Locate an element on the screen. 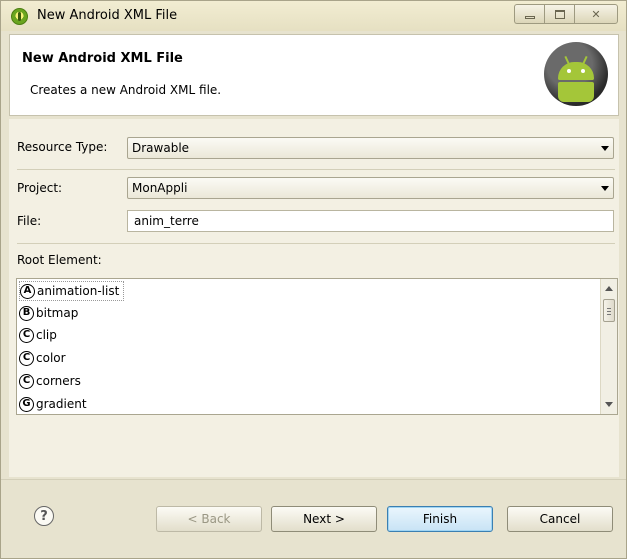  back-button: < Back is located at coordinates (209, 519).